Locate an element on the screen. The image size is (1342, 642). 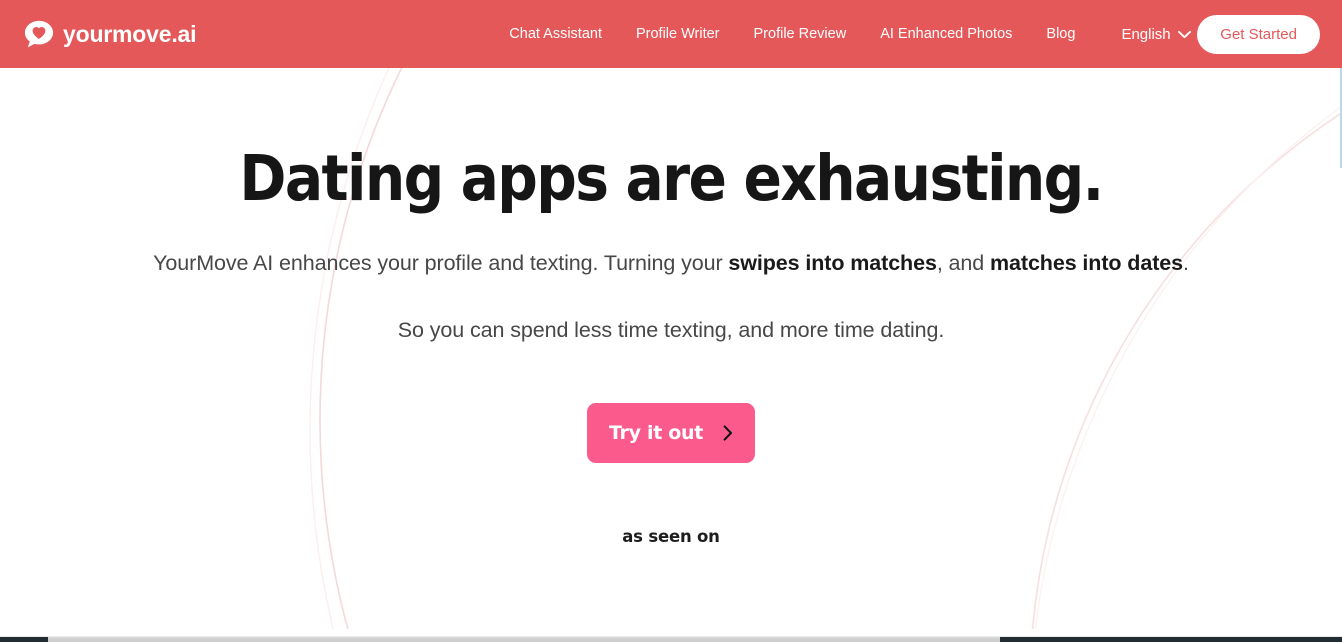
hero-cta-wrapper: Try it out is located at coordinates (671, 432).